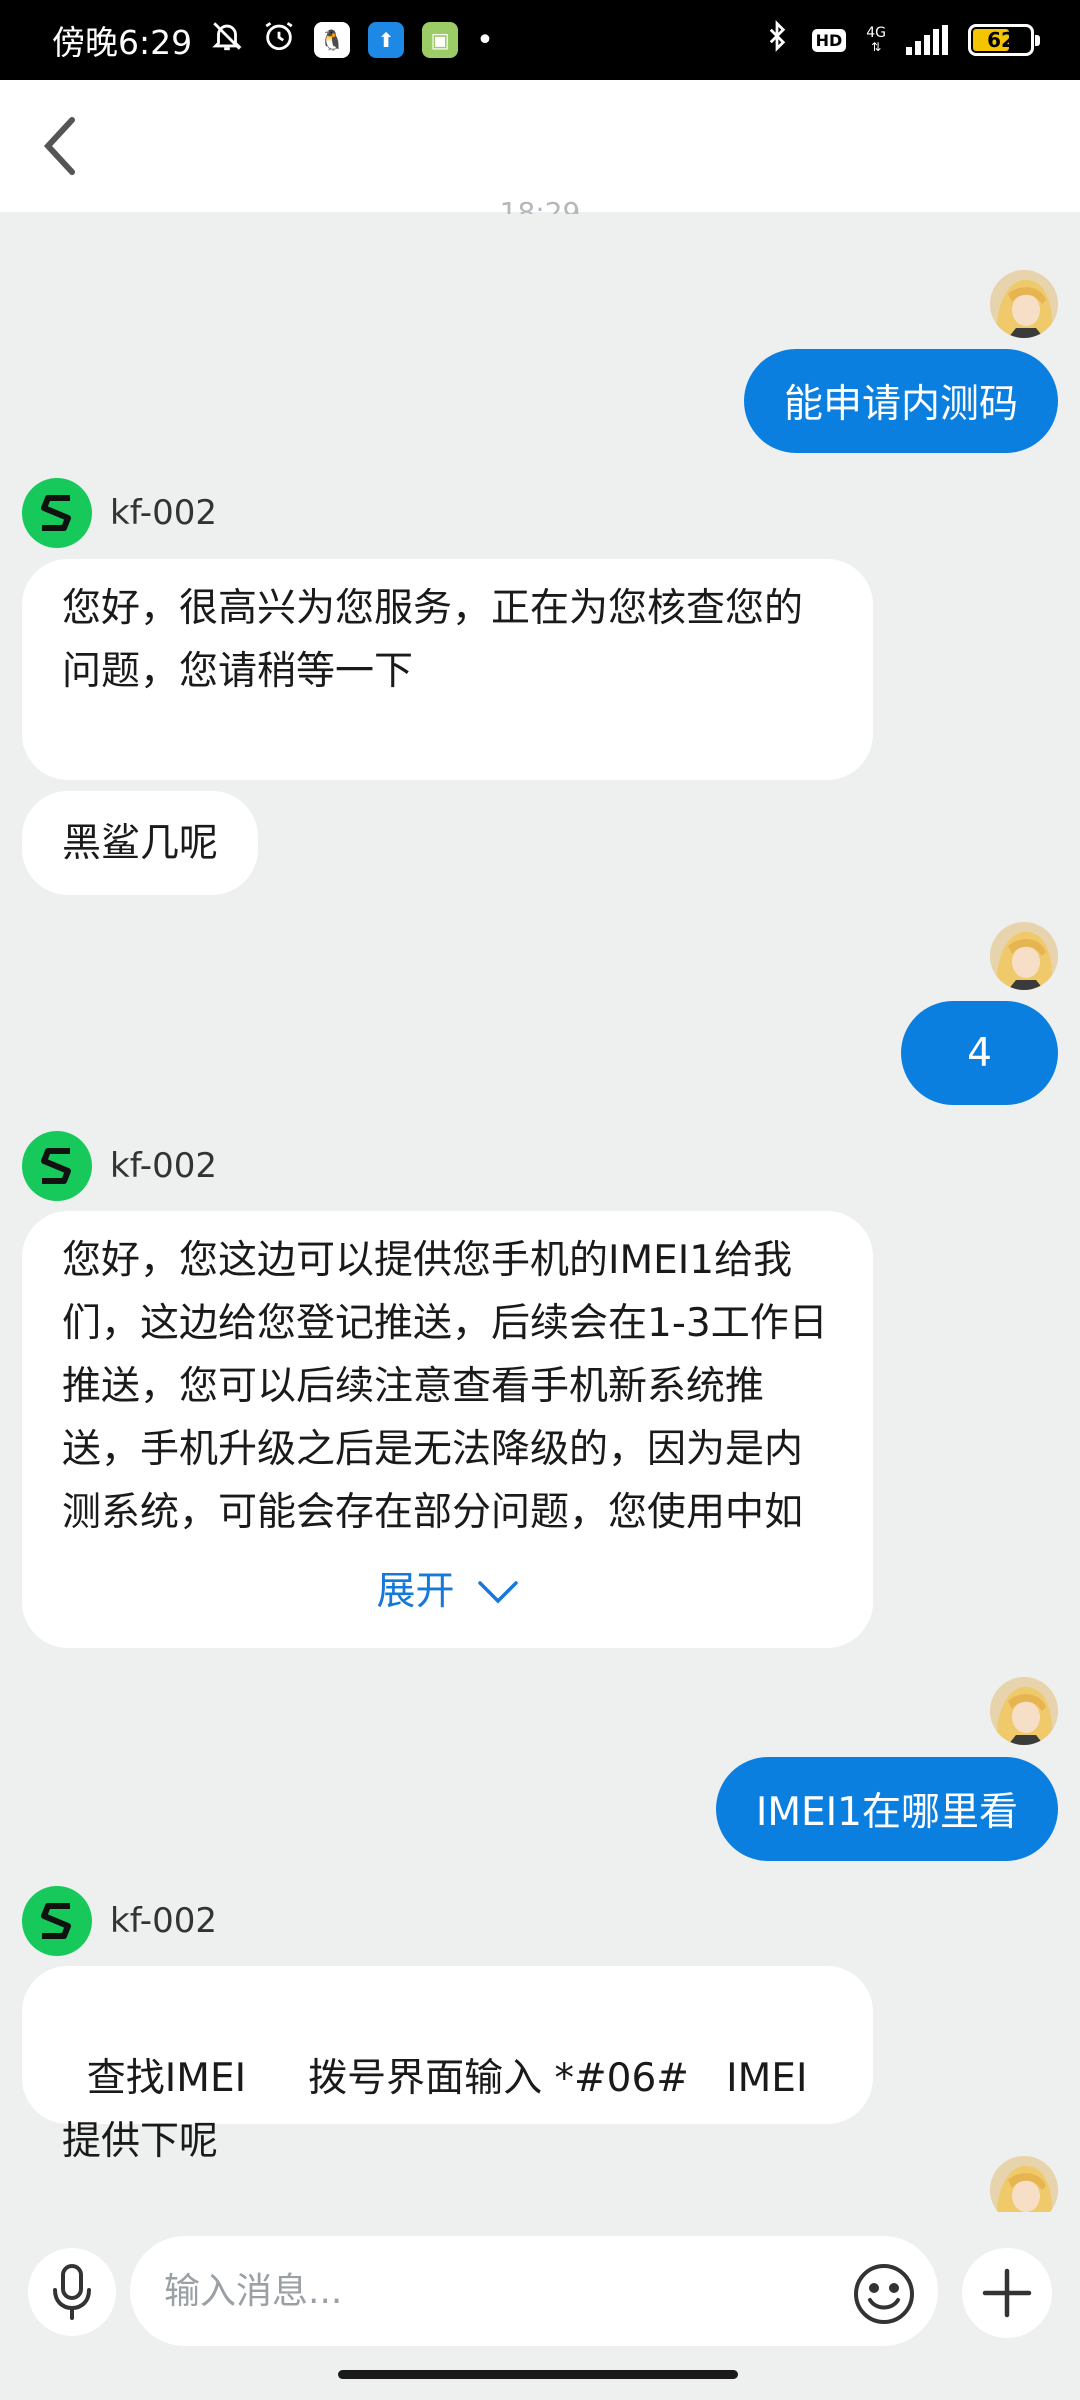  I want to click on user-message: 能申请内测码, so click(900, 401).